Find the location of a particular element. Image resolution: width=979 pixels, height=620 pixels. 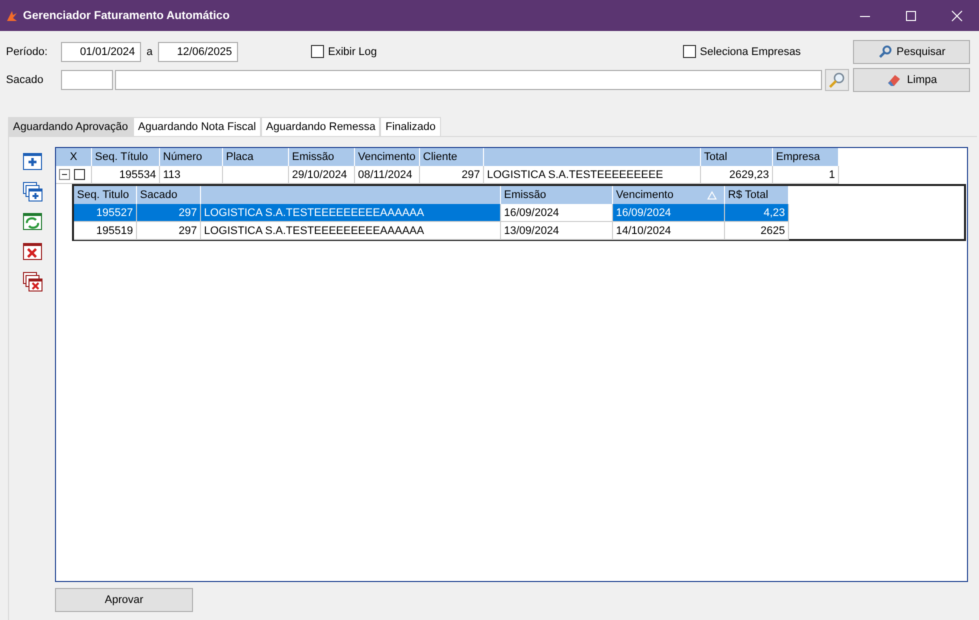

magnifier-icon is located at coordinates (837, 80).